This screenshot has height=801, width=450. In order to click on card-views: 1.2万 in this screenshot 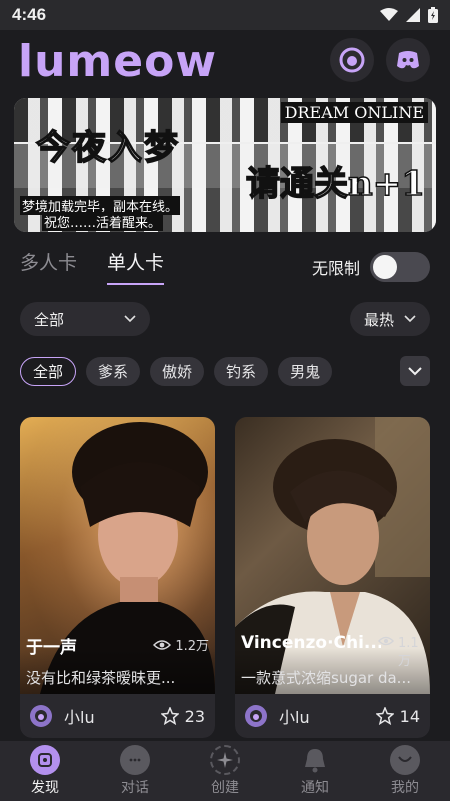, I will do `click(181, 644)`.